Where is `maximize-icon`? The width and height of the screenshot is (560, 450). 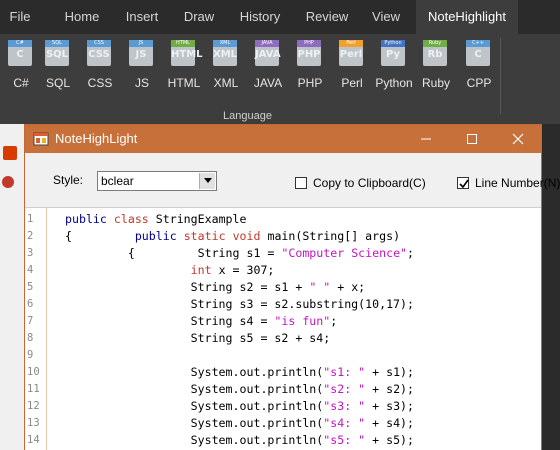
maximize-icon is located at coordinates (472, 139).